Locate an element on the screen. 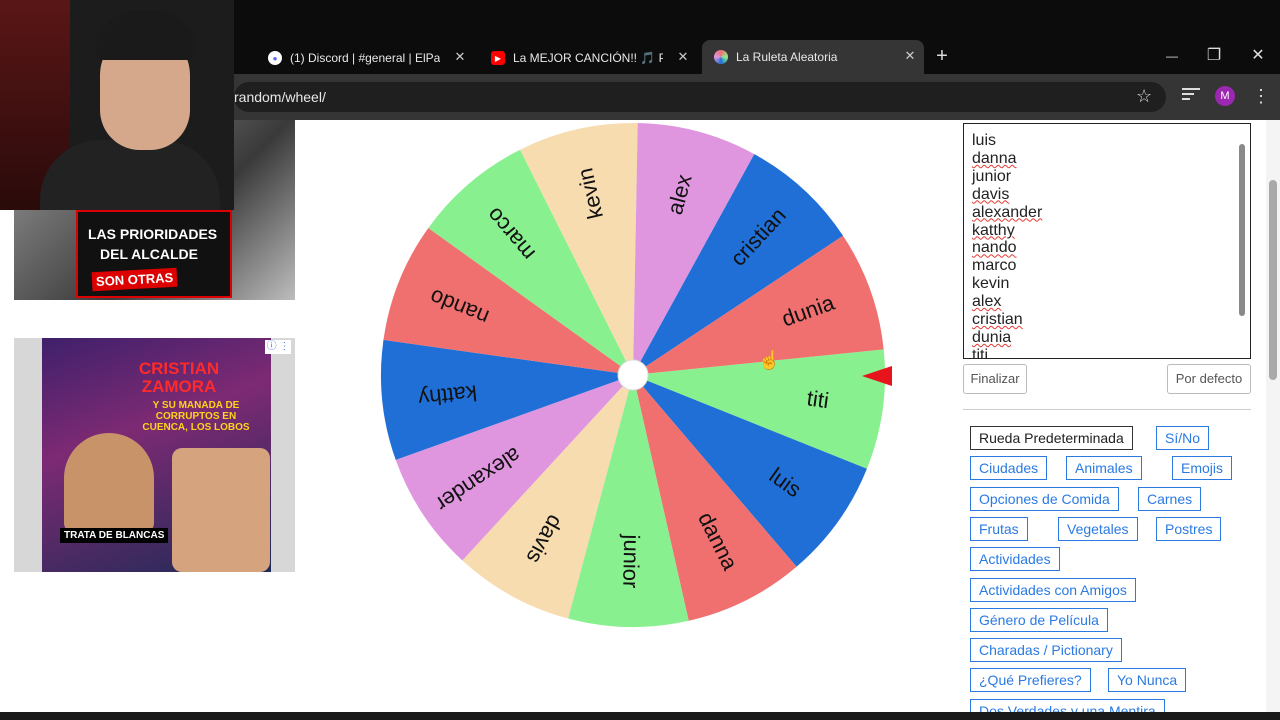 This screenshot has height=720, width=1280. preset-button: Actividades con Amigos is located at coordinates (1053, 589).